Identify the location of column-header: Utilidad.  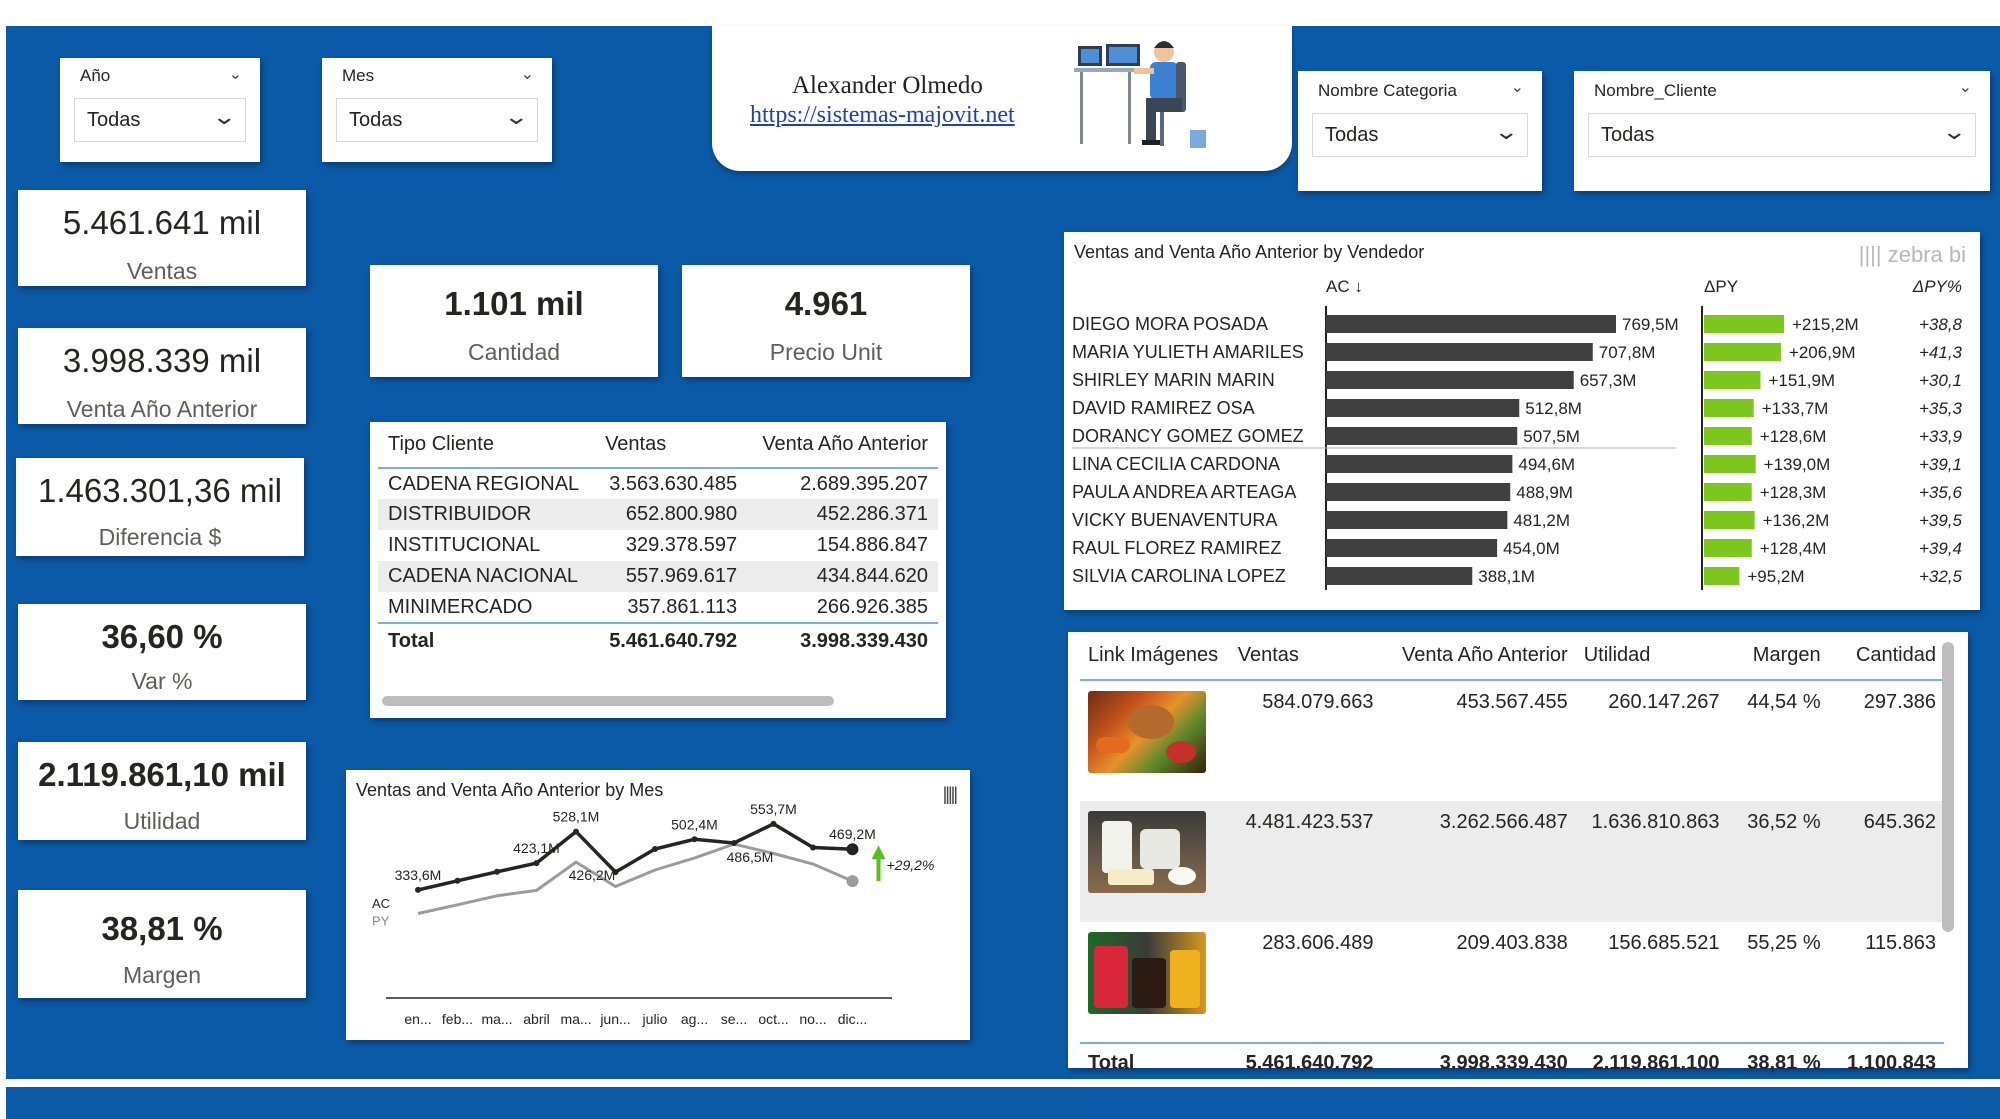
(1651, 656).